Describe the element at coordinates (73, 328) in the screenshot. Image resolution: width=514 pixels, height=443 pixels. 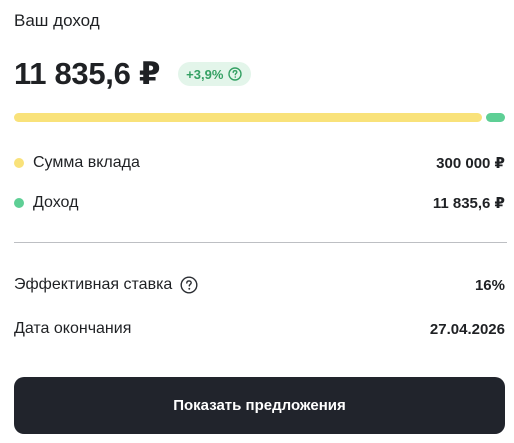
I see `end-date-label: Дата окончания` at that location.